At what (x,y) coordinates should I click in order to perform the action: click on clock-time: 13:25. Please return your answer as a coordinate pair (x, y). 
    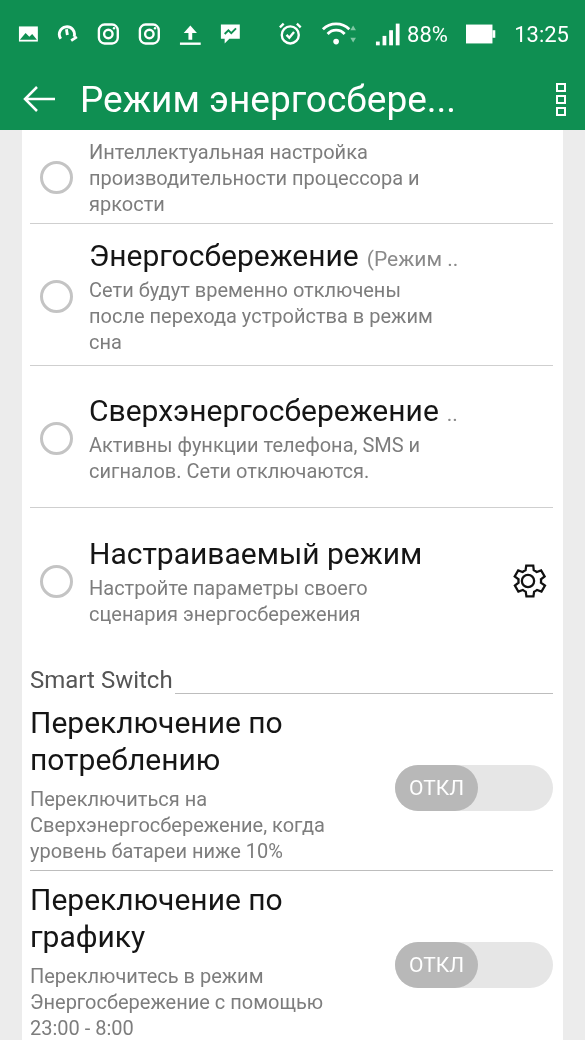
    Looking at the image, I should click on (541, 34).